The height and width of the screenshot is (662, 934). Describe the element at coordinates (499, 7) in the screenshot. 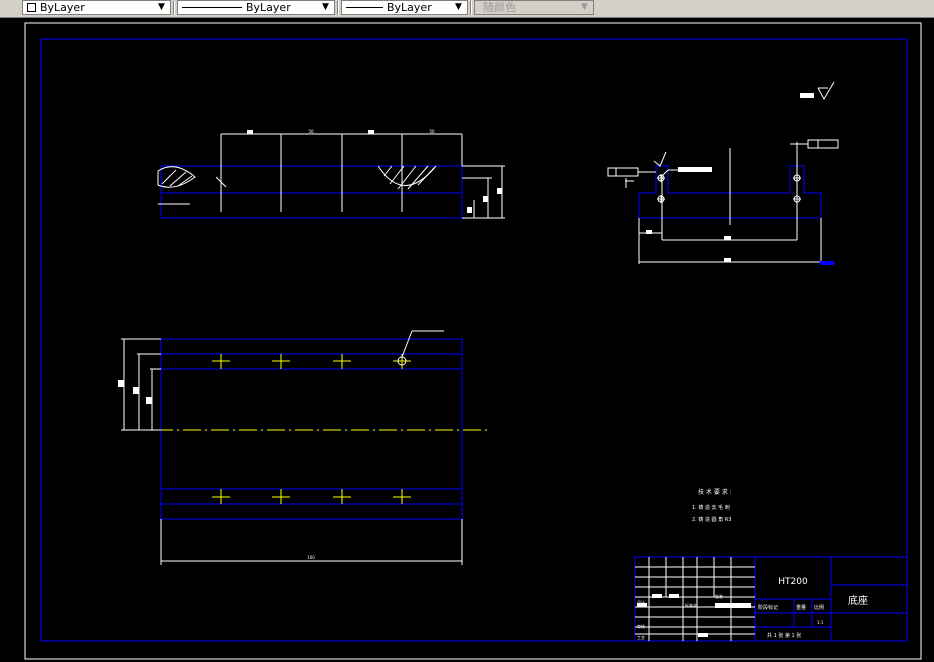

I see `plotstyle-combo-value: 随颜色` at that location.